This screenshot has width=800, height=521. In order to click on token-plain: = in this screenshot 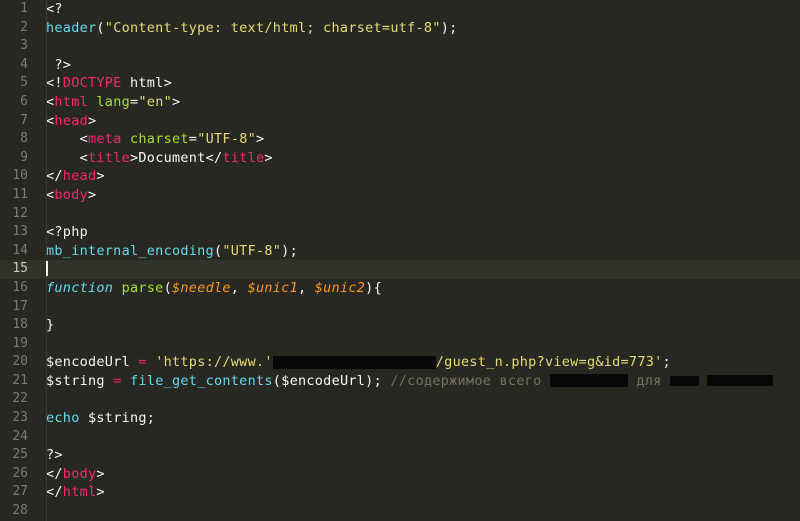, I will do `click(193, 139)`.